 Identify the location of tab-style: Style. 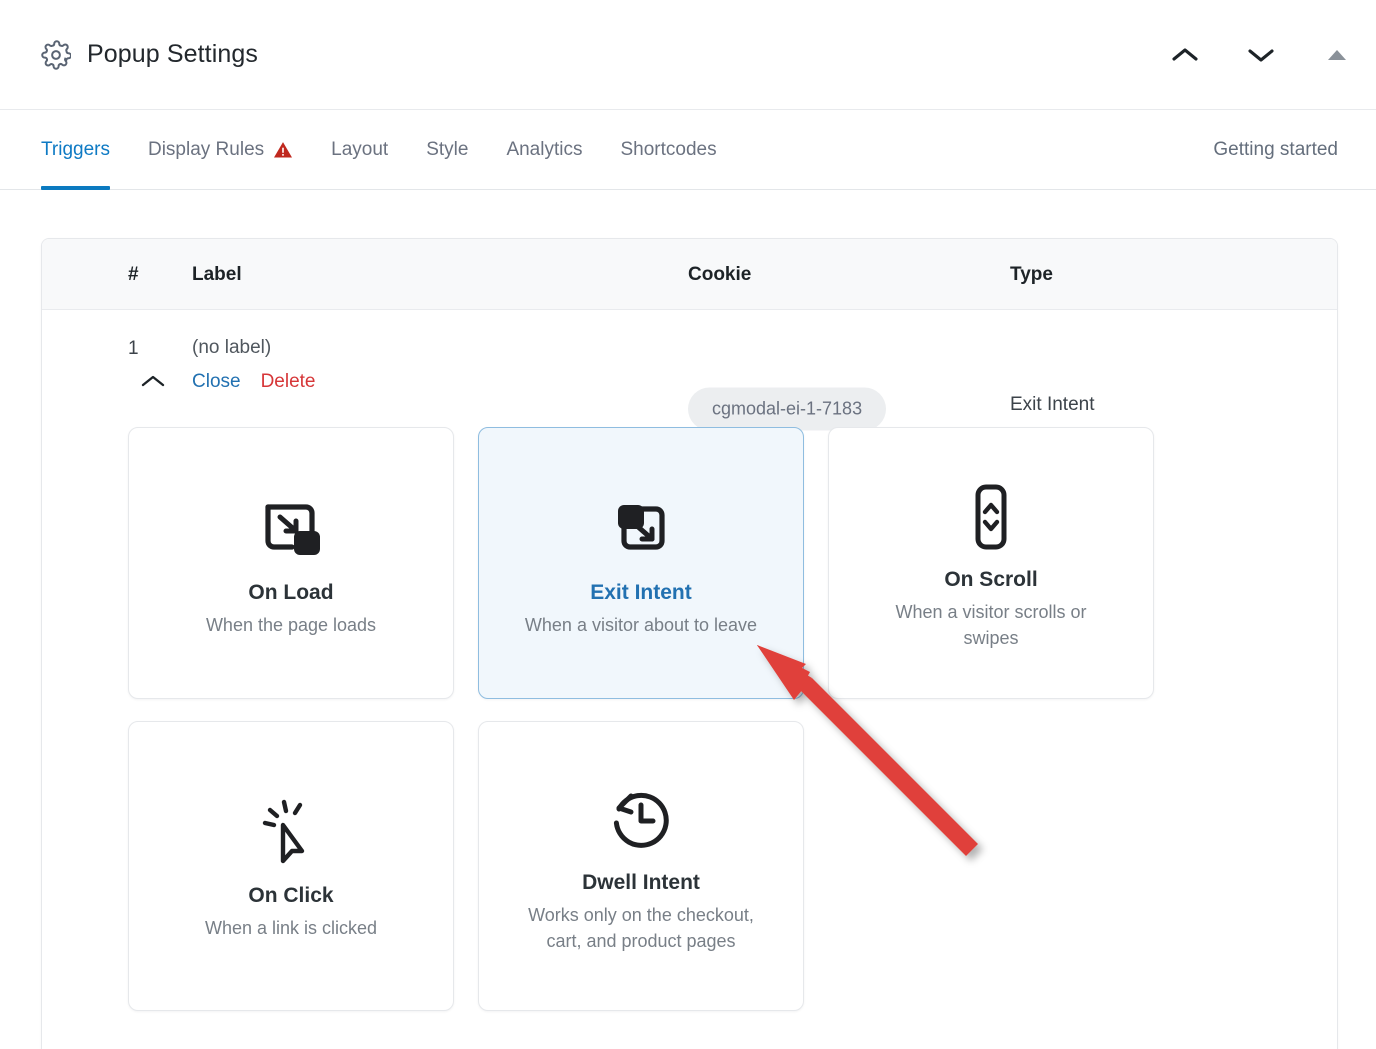
(447, 150).